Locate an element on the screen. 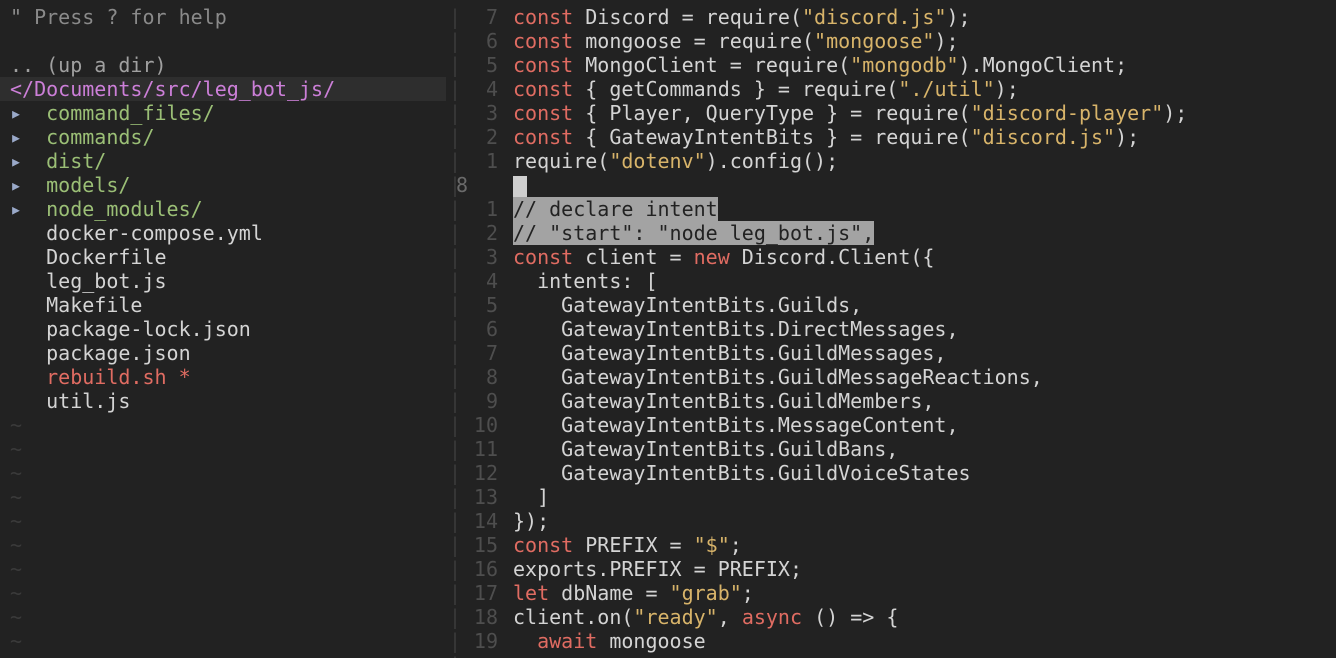  keyword-token: const is located at coordinates (543, 545).